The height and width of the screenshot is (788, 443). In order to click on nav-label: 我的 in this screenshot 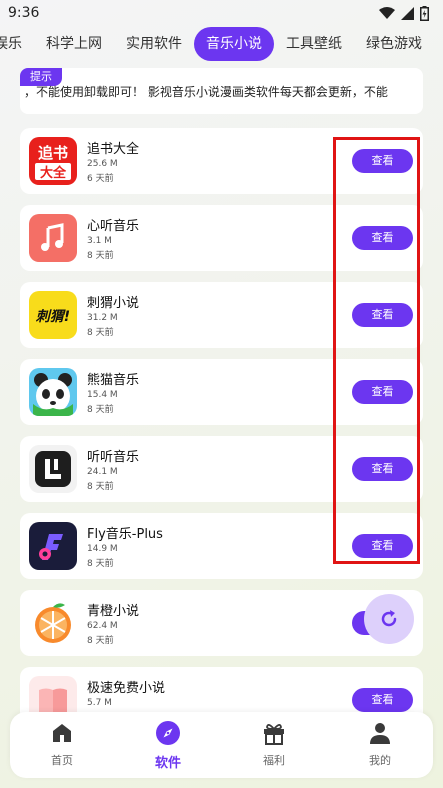, I will do `click(380, 760)`.